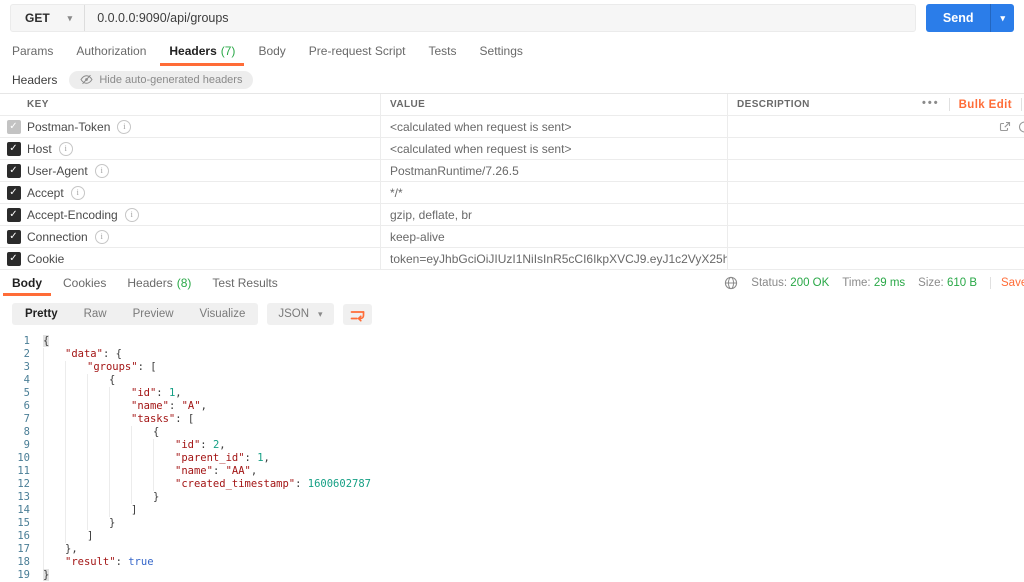  I want to click on row-checkbox-cell: ✓, so click(13, 126).